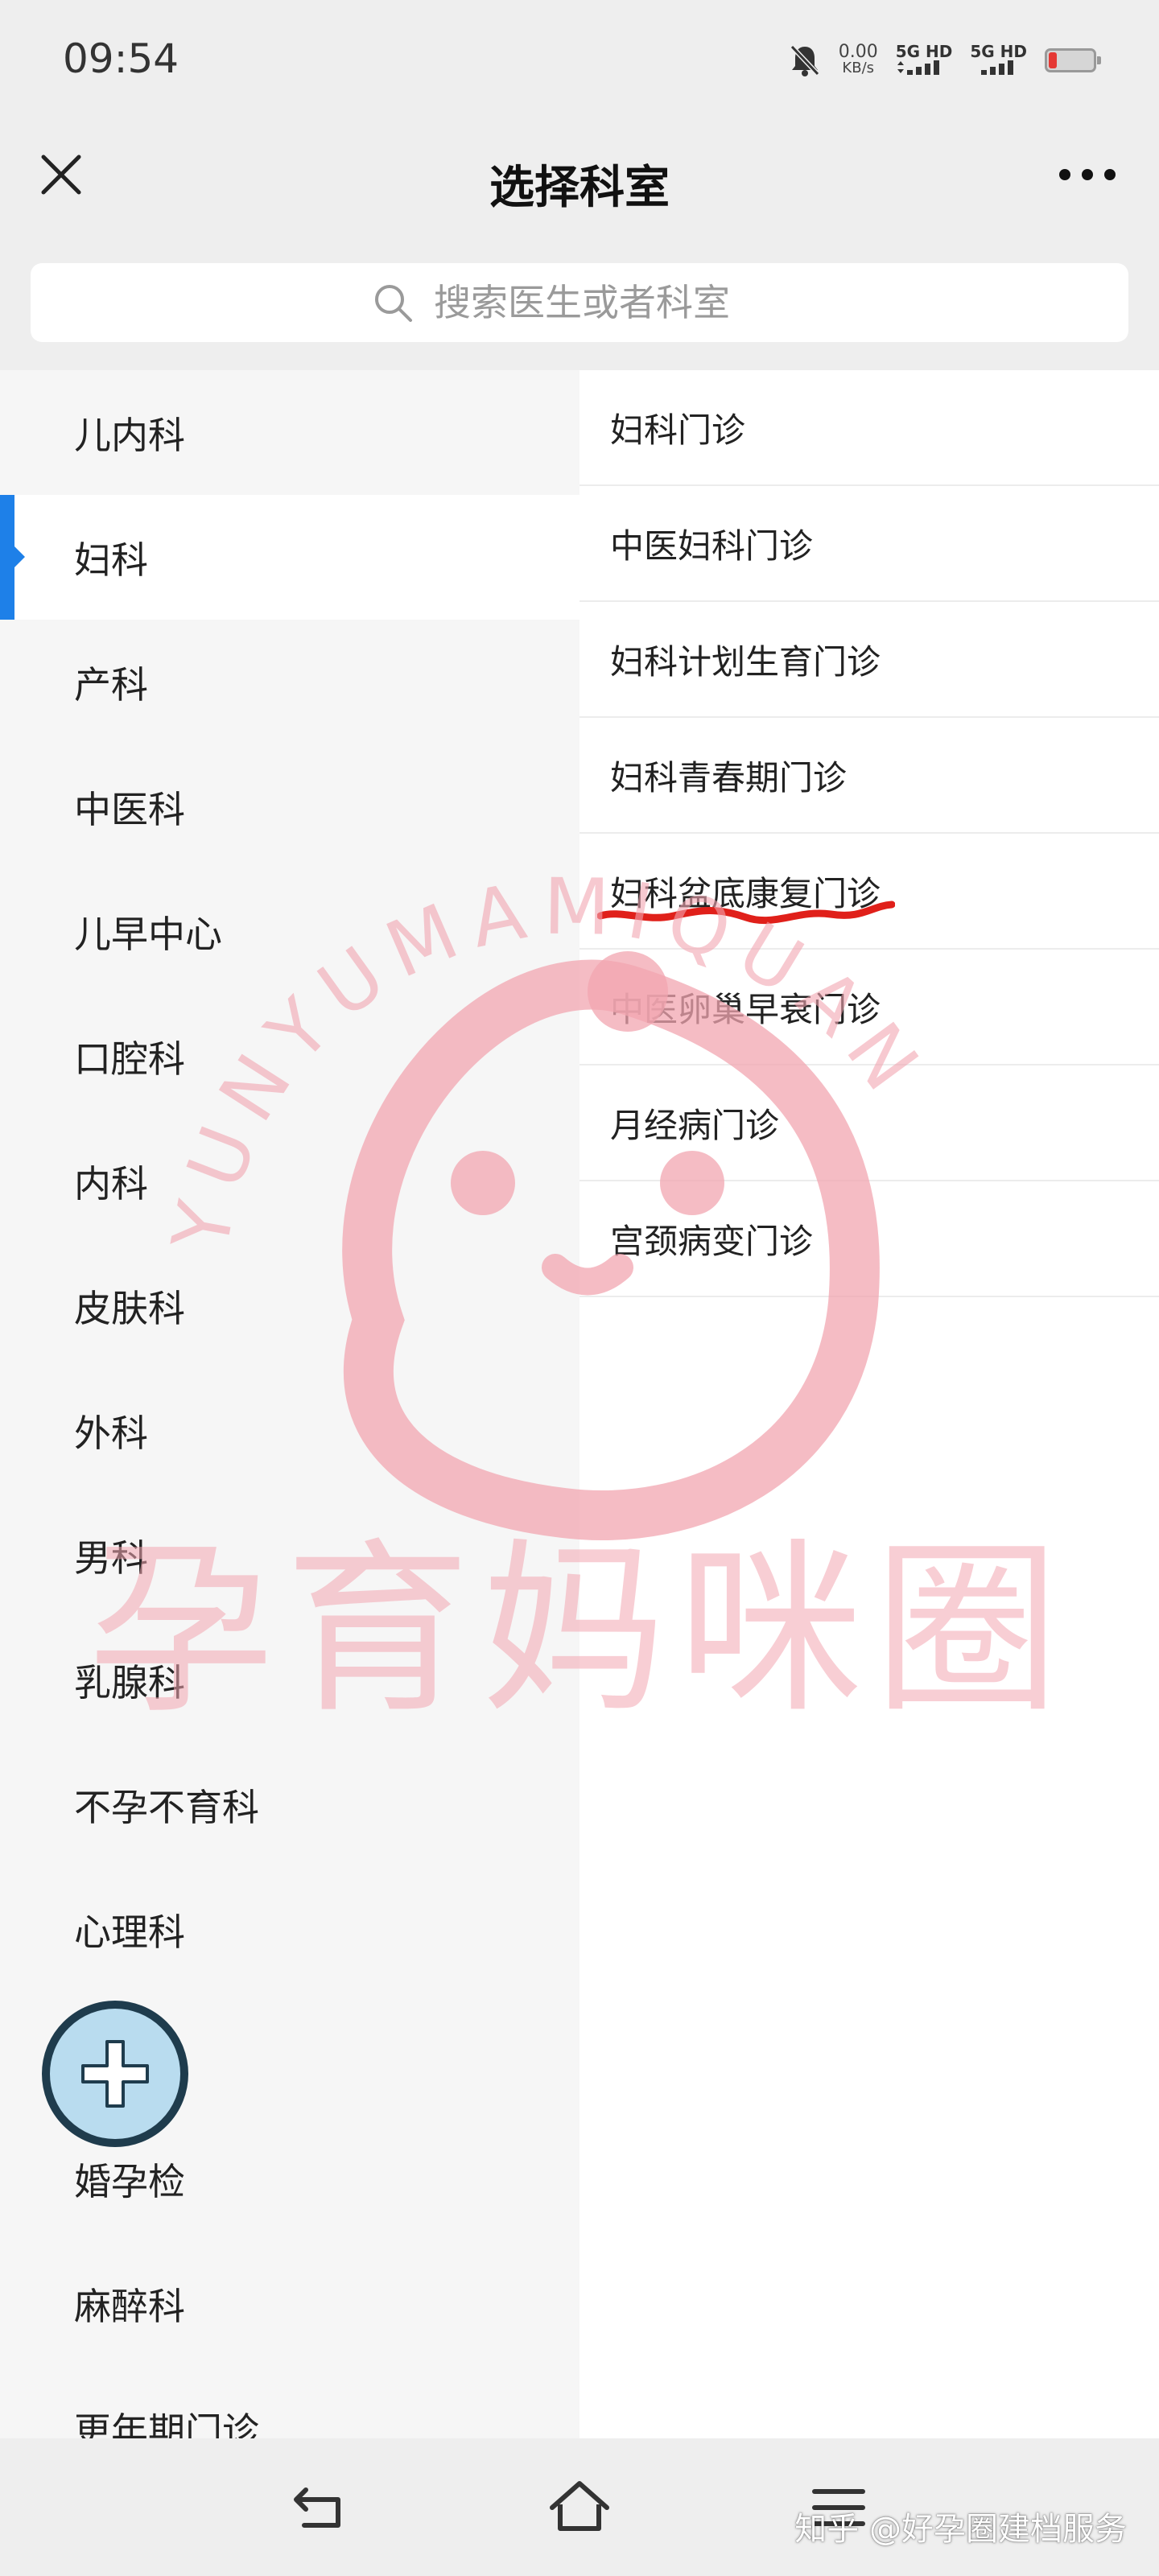 The image size is (1159, 2576). I want to click on status-bar: 09:54 0.00 KB/s 5G HD 5G HD, so click(579, 60).